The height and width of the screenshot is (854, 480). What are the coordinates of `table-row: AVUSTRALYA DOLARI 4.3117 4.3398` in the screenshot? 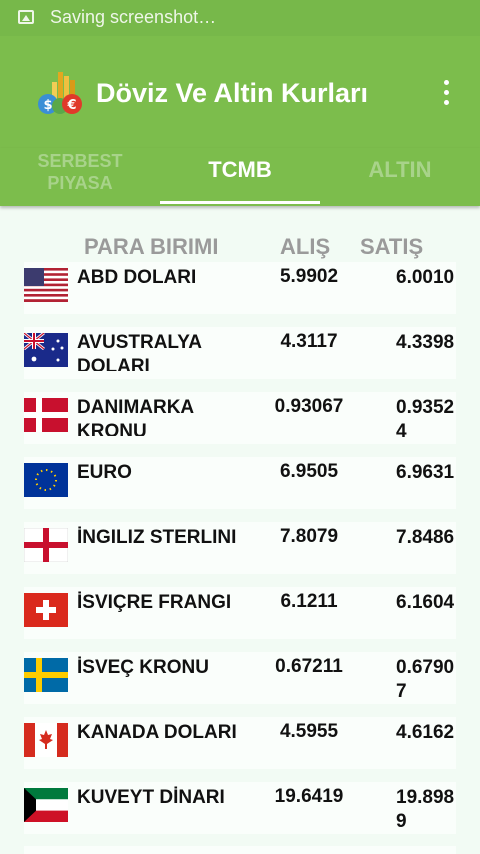 It's located at (240, 353).